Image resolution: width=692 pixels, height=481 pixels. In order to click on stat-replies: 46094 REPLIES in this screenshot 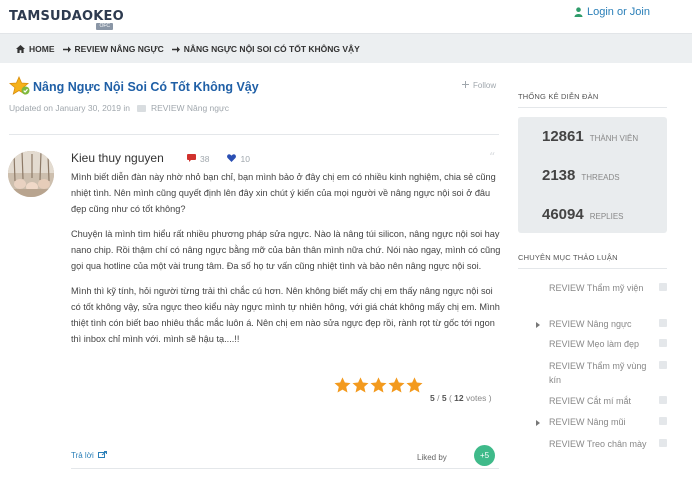, I will do `click(583, 214)`.